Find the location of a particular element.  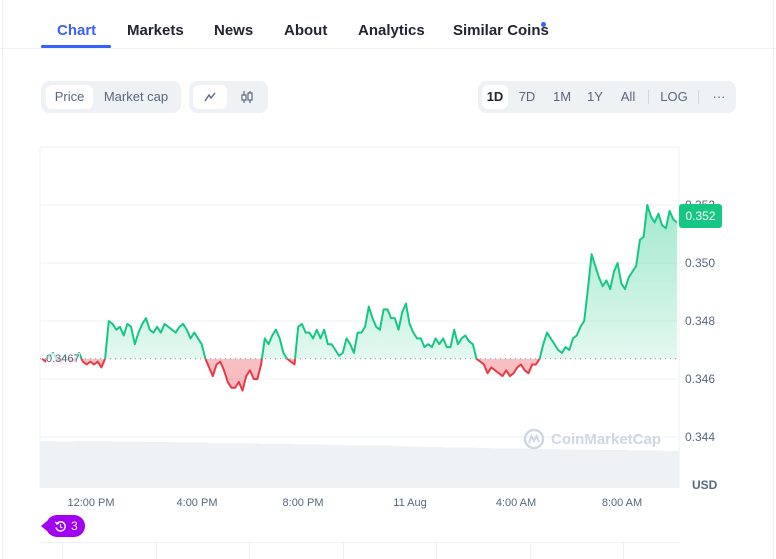

down-line-group is located at coordinates (291, 375).